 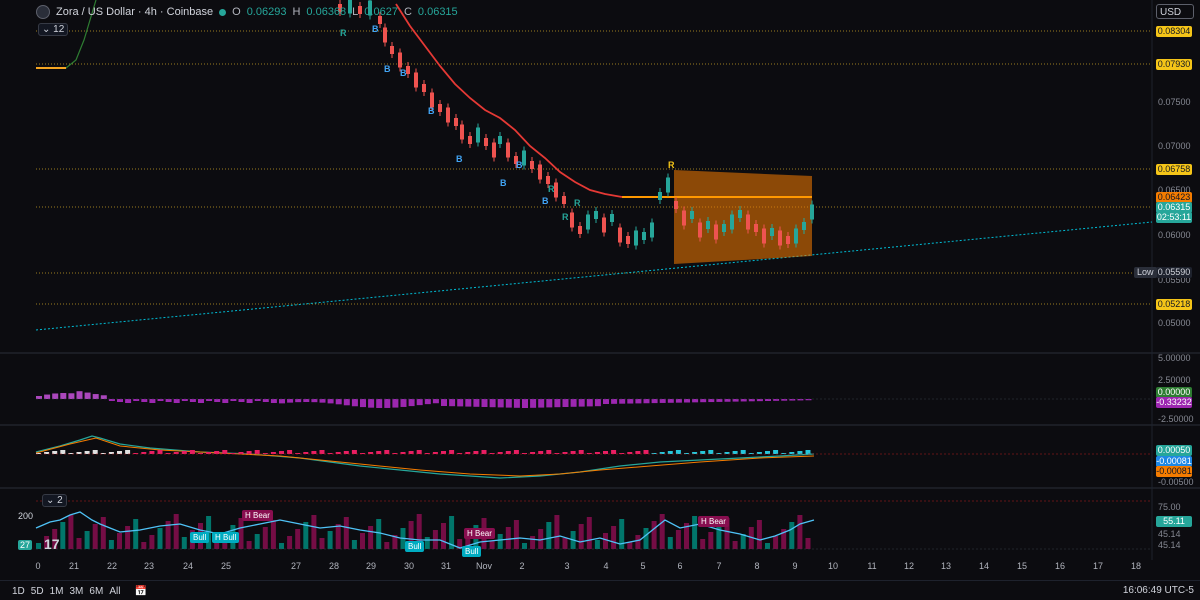 What do you see at coordinates (25, 545) in the screenshot?
I see `osc3-left-badge: 27` at bounding box center [25, 545].